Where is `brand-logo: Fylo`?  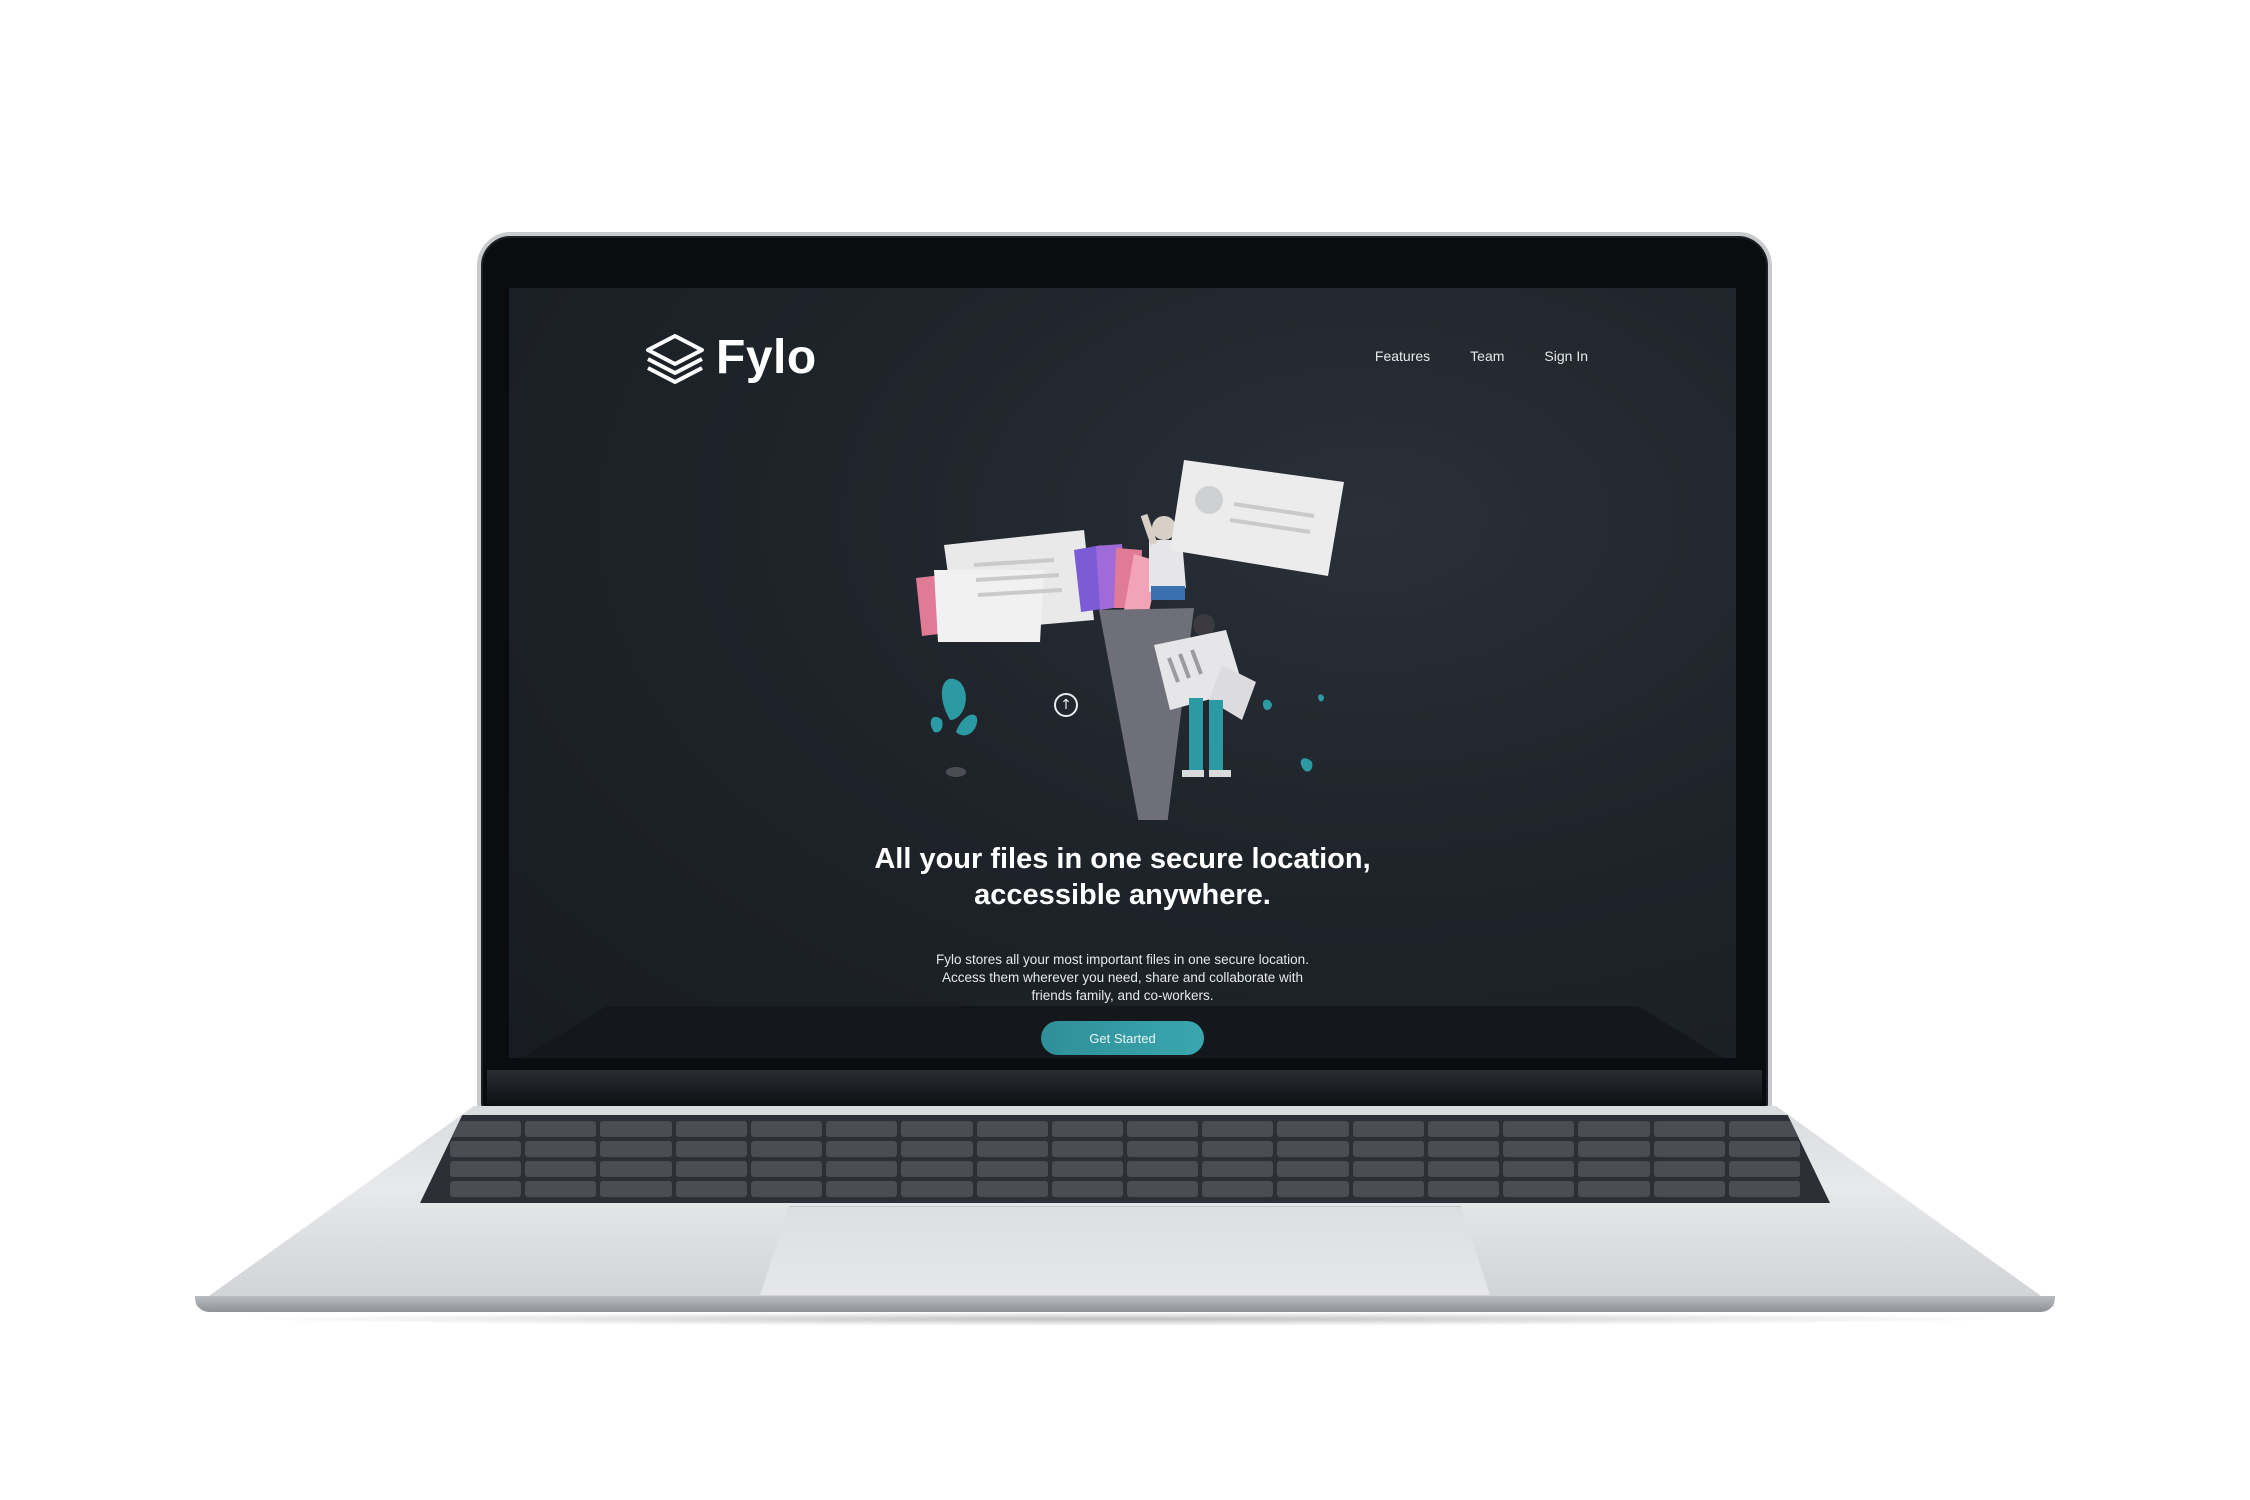
brand-logo: Fylo is located at coordinates (730, 357).